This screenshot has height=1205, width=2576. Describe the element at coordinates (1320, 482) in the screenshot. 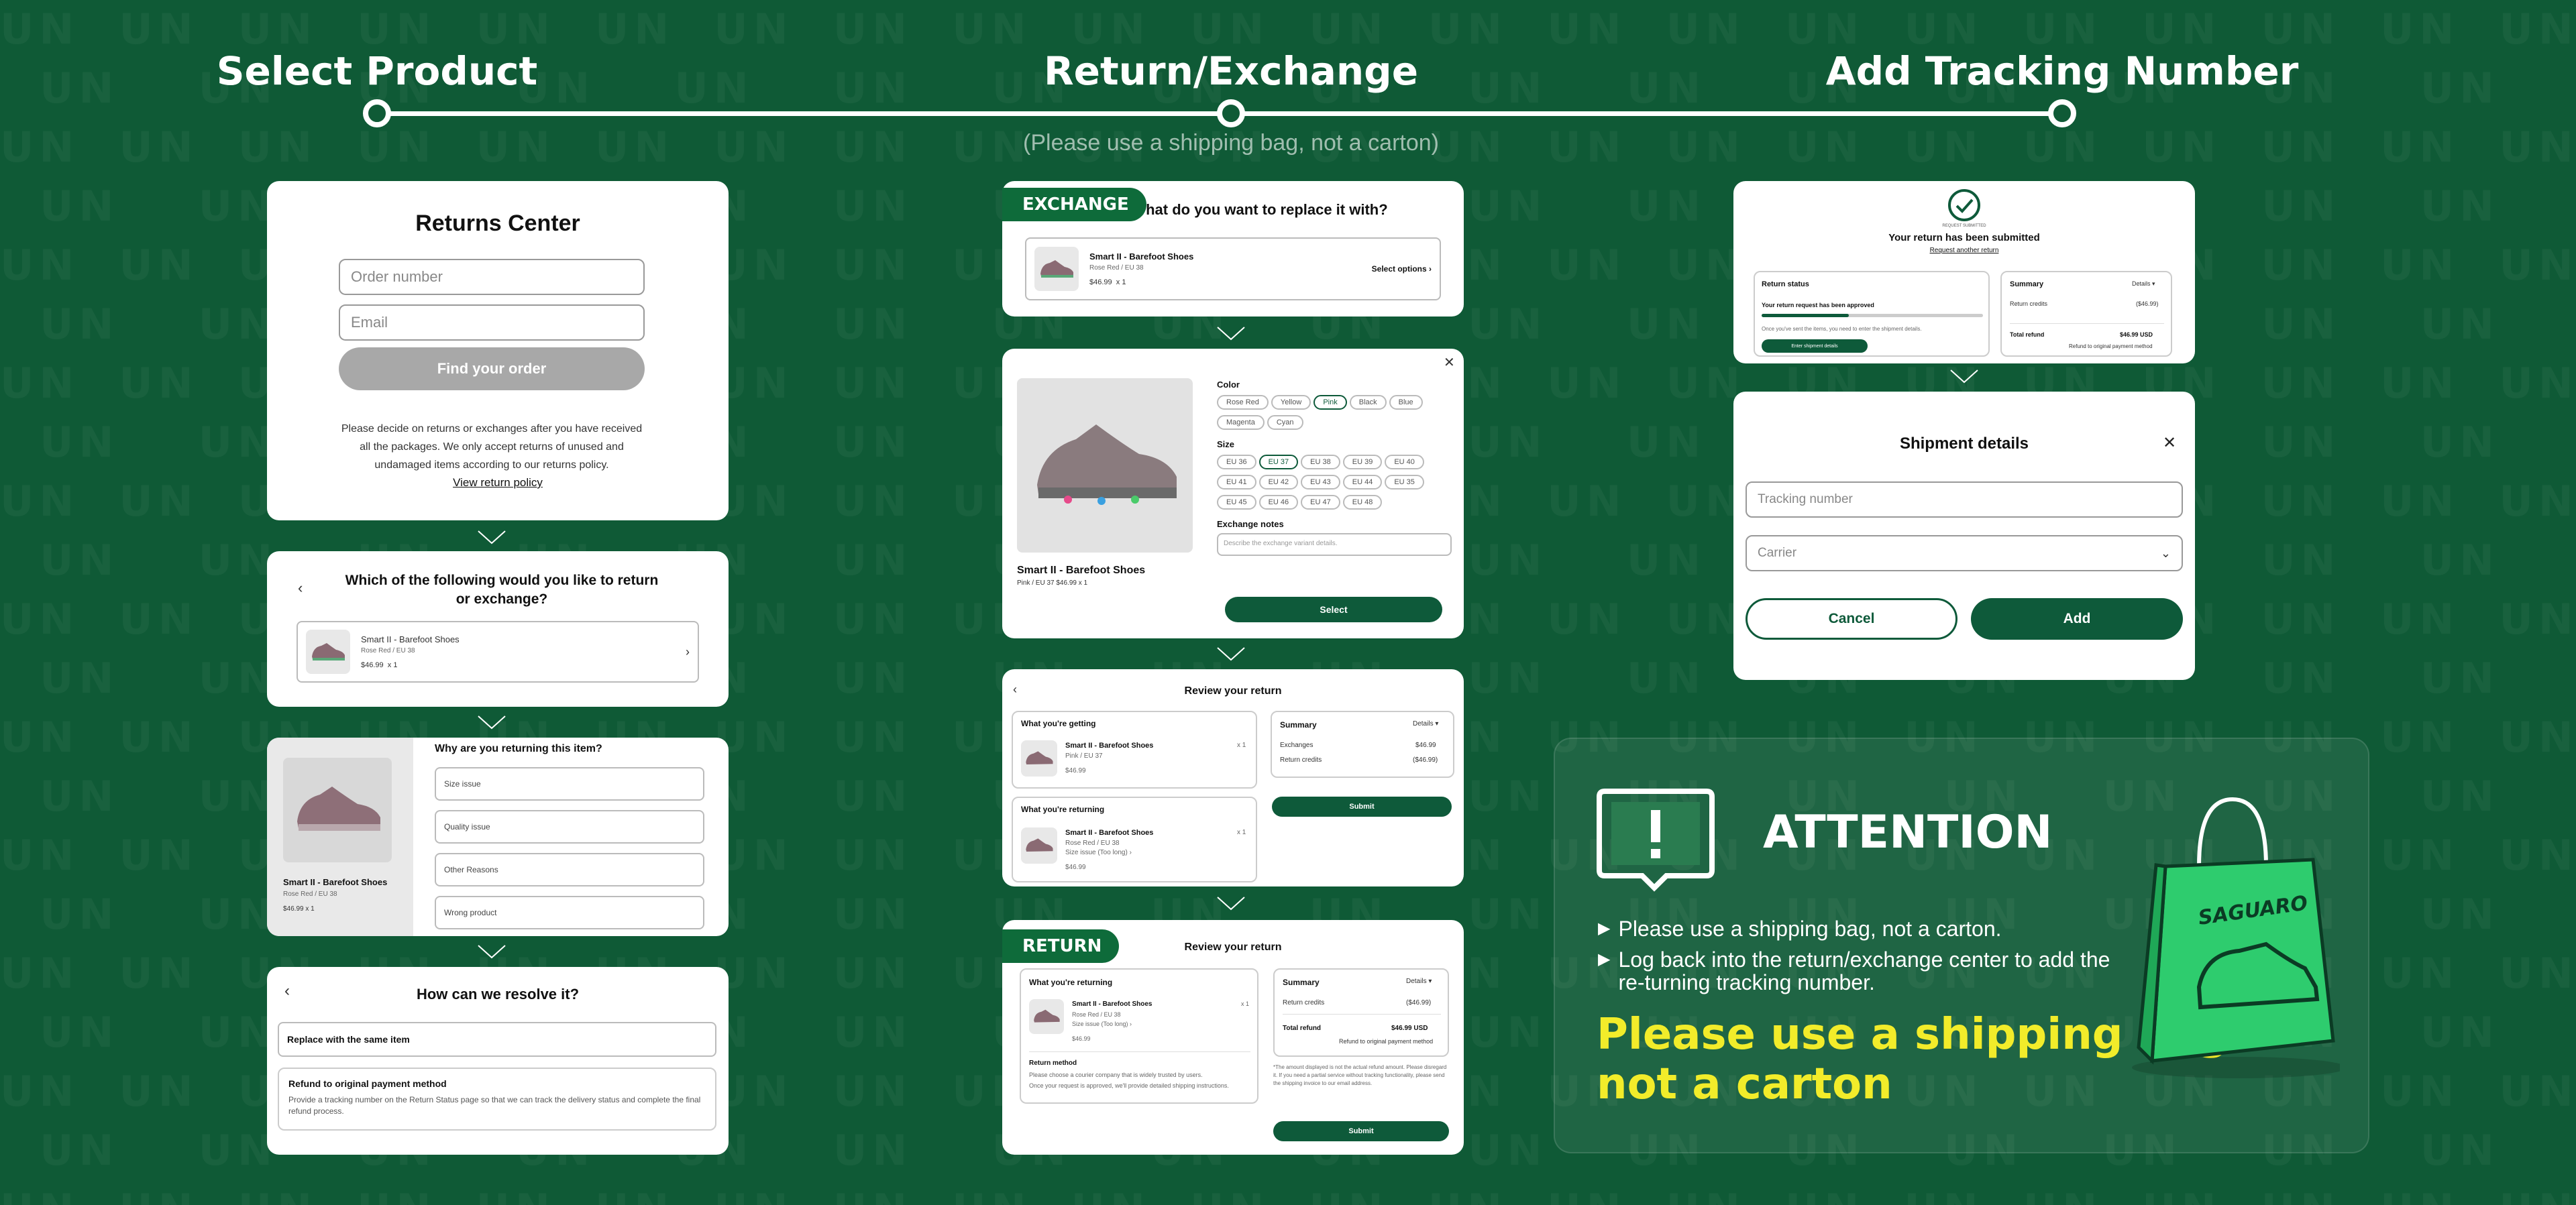

I see `size-chip: EU 43` at that location.